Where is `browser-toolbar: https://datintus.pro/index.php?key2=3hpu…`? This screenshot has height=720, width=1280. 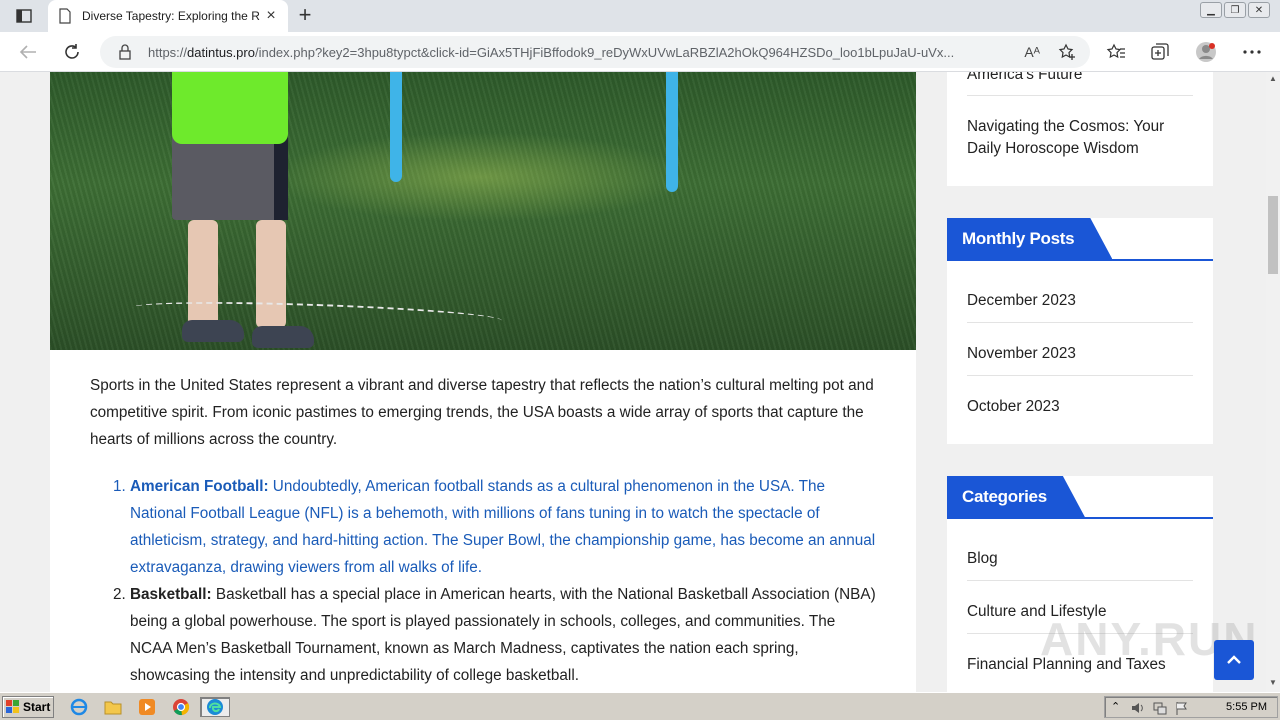
browser-toolbar: https://datintus.pro/index.php?key2=3hpu… is located at coordinates (640, 52).